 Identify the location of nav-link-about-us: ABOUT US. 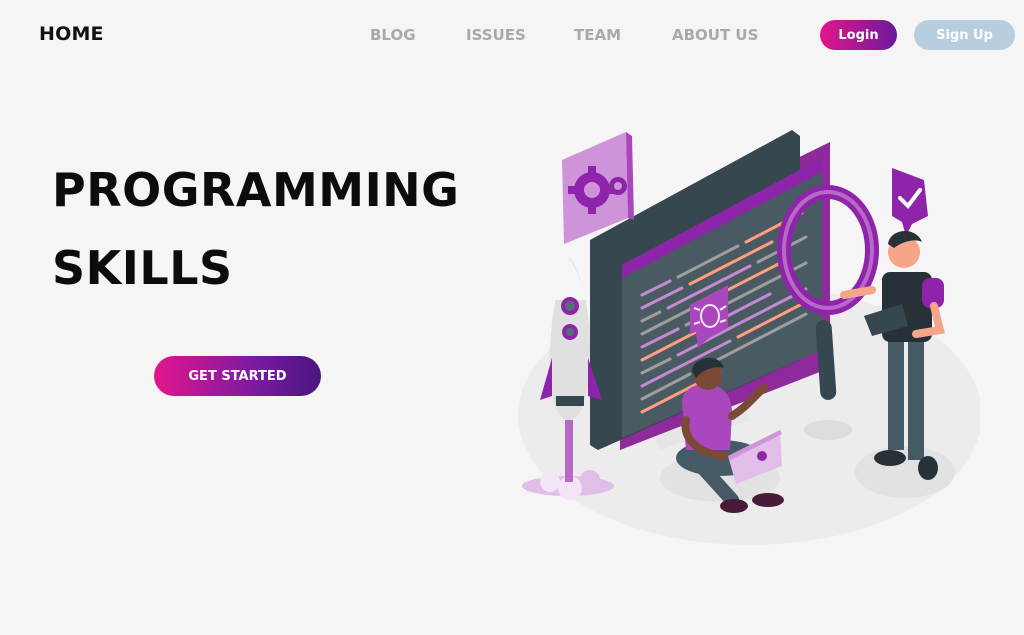
(715, 35).